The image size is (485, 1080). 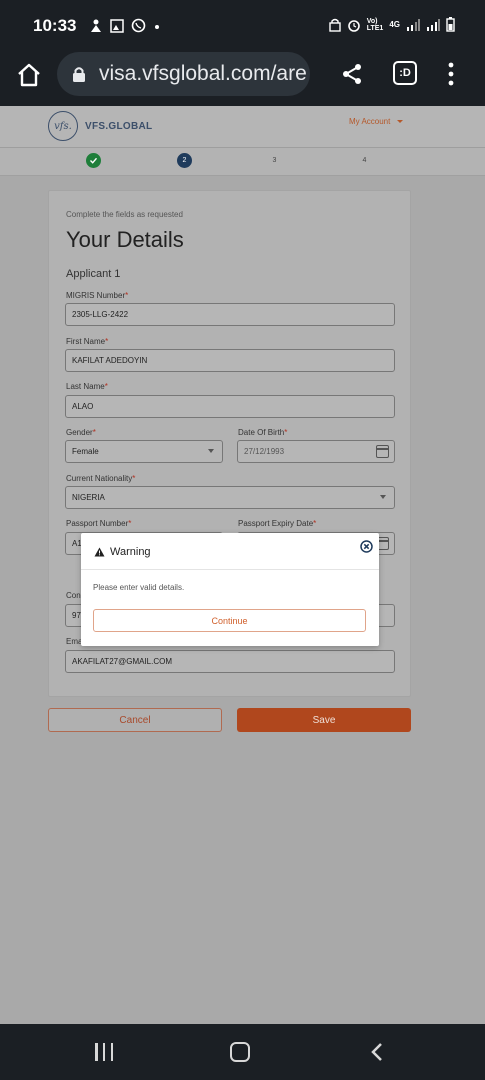 I want to click on applicant-heading: Applicant 1, so click(x=93, y=274).